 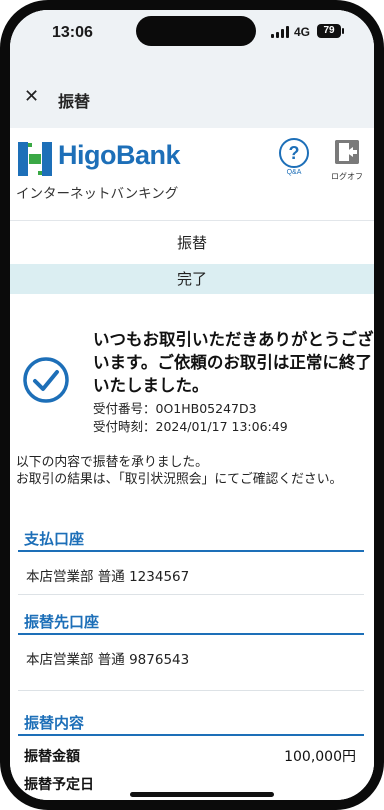 I want to click on payment-account-heading: 支払口座, so click(x=54, y=539).